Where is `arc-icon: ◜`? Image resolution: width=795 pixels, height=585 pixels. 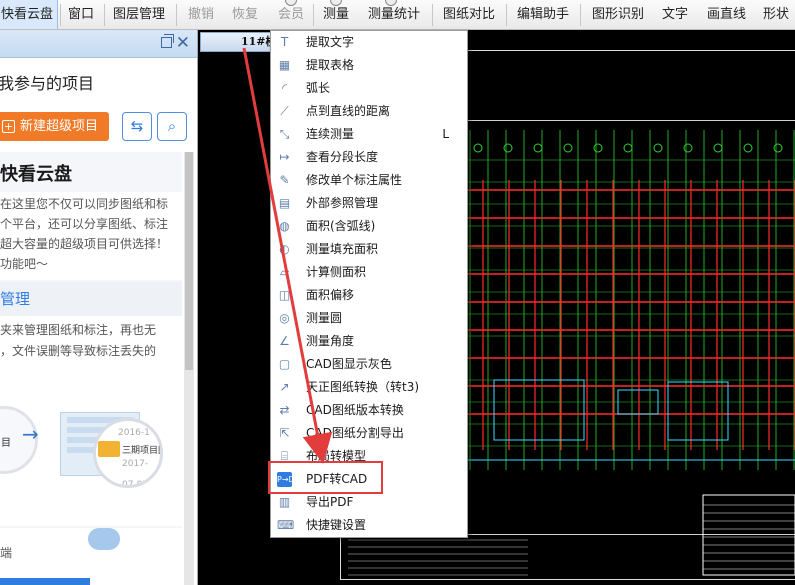
arc-icon: ◜ is located at coordinates (284, 88).